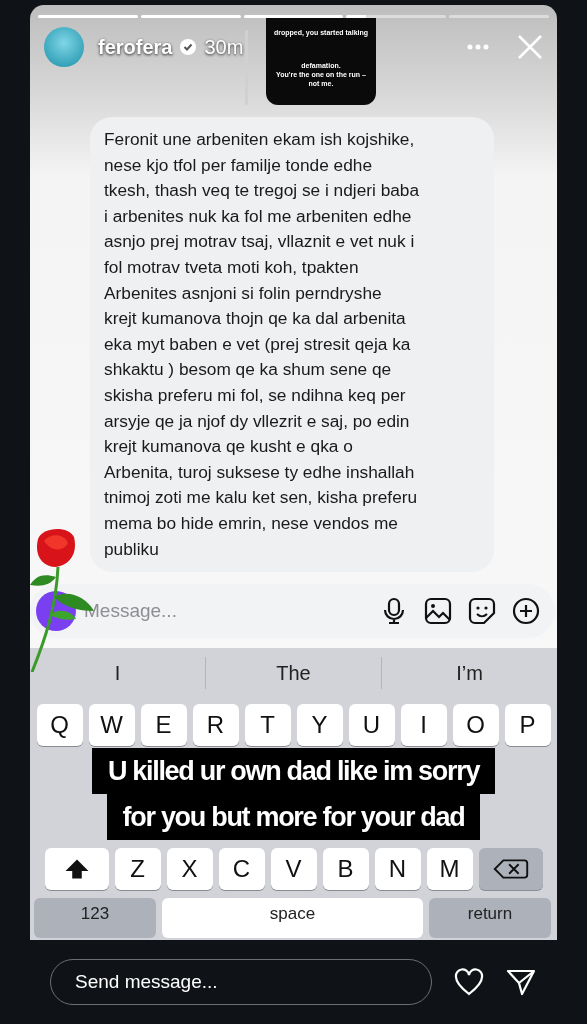  What do you see at coordinates (163, 725) in the screenshot?
I see `key: E` at bounding box center [163, 725].